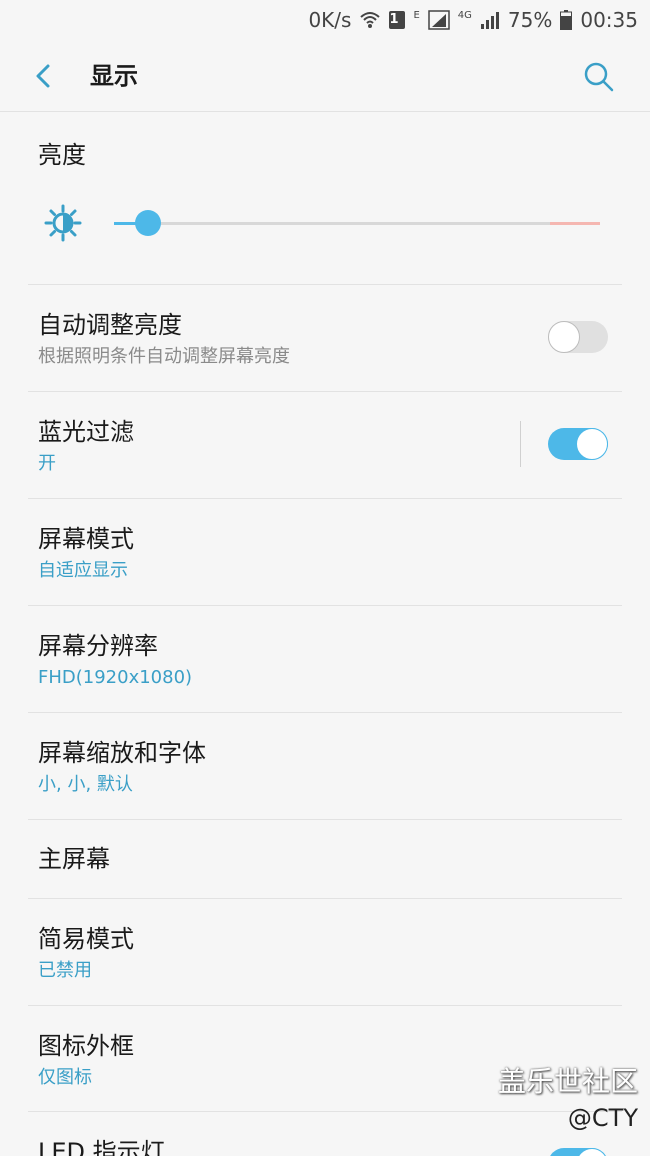 The height and width of the screenshot is (1156, 650). What do you see at coordinates (164, 356) in the screenshot?
I see `setting-subtitle: 根据照明条件自动调整屏幕亮度` at bounding box center [164, 356].